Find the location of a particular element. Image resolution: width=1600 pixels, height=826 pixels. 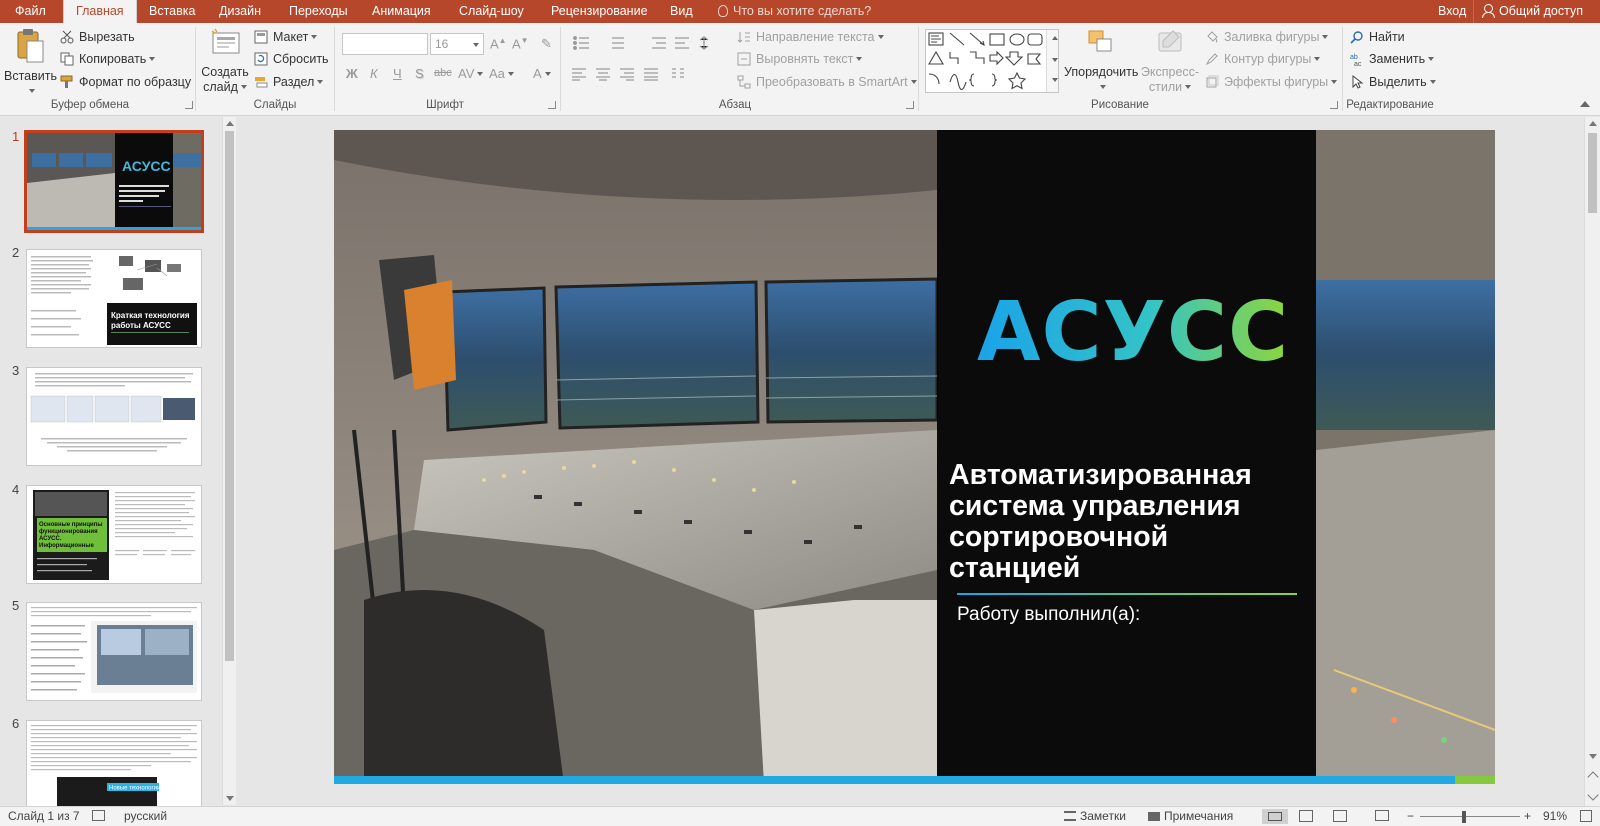

slide-thumbnail-1: АСУСС is located at coordinates (114, 181).